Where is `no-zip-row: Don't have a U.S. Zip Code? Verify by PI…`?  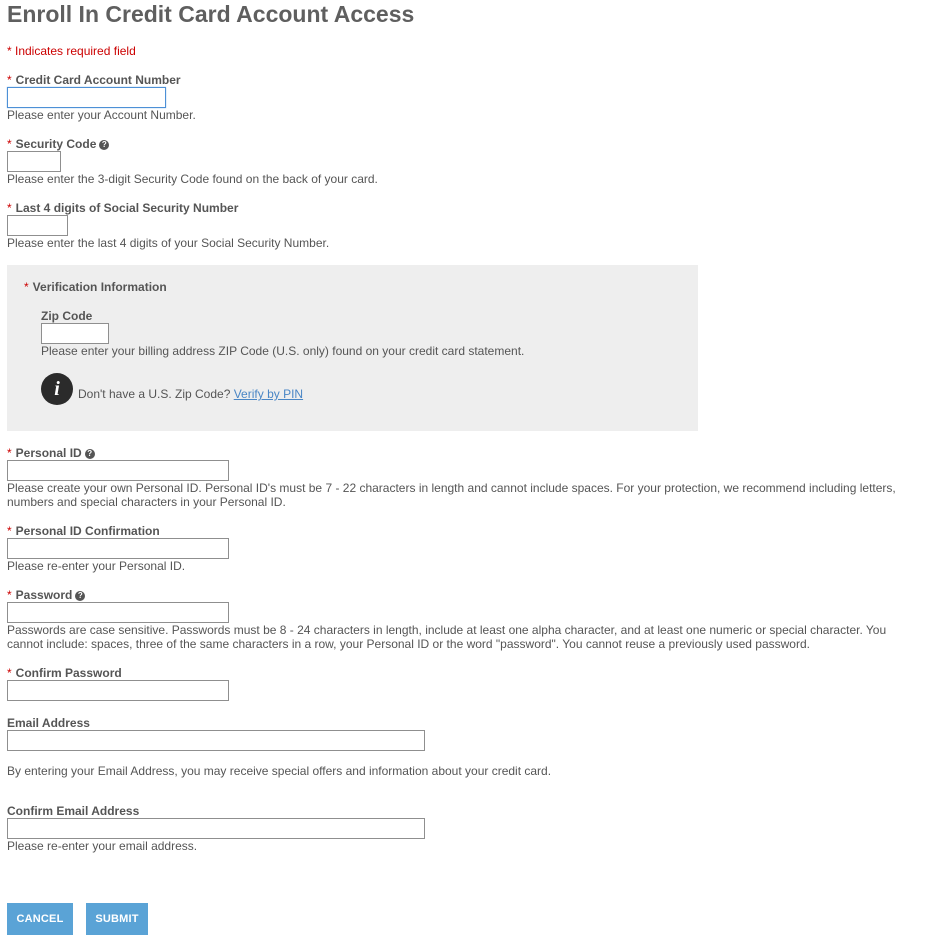
no-zip-row: Don't have a U.S. Zip Code? Verify by PI… is located at coordinates (190, 394).